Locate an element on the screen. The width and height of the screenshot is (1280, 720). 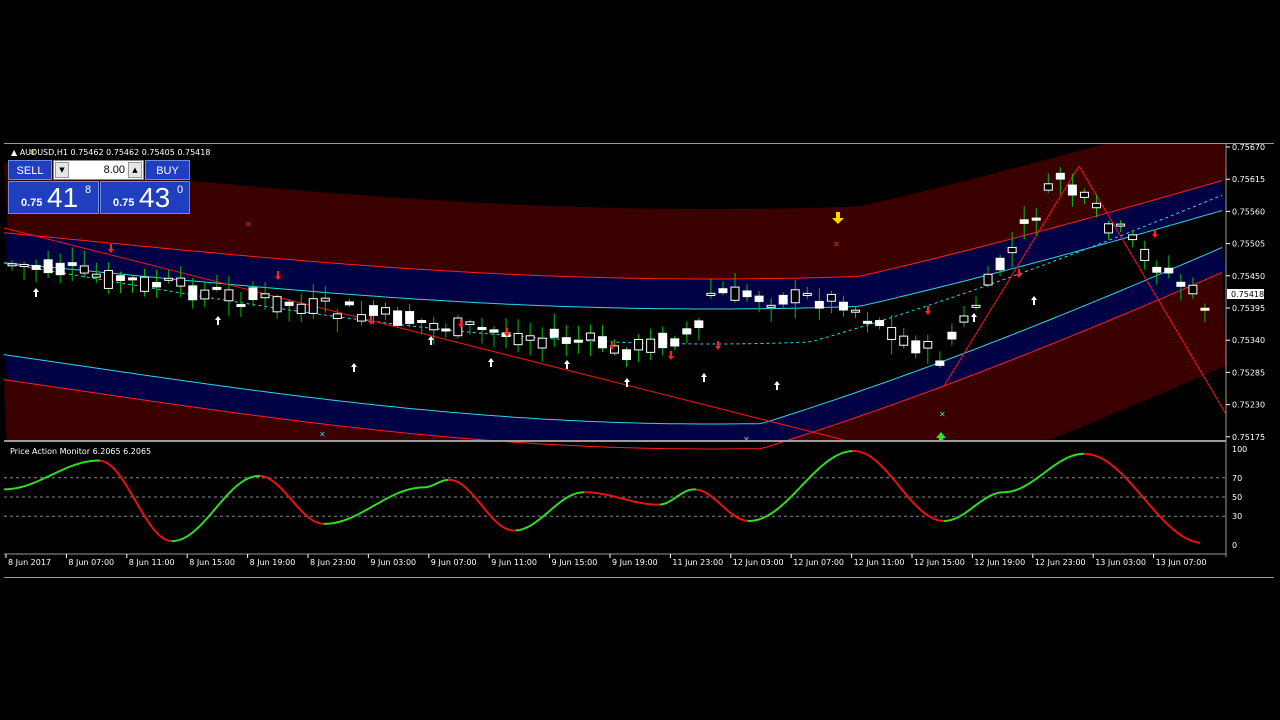
price-tick-label: 0.75340 is located at coordinates (1248, 340).